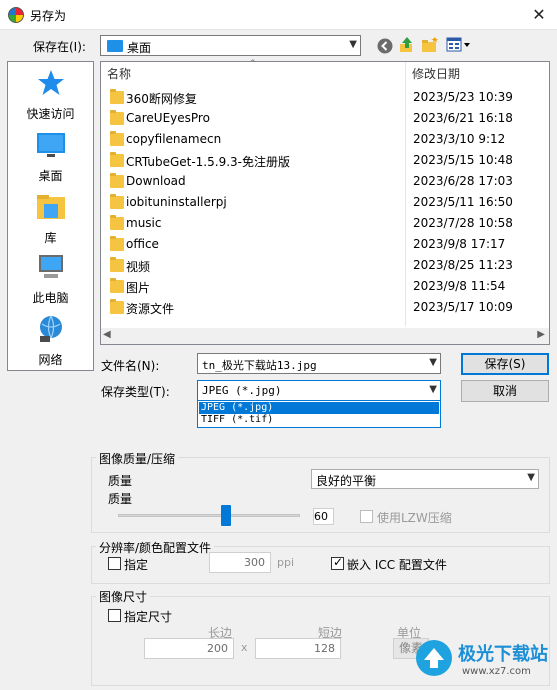 This screenshot has width=557, height=690. Describe the element at coordinates (407, 45) in the screenshot. I see `up-folder-icon` at that location.